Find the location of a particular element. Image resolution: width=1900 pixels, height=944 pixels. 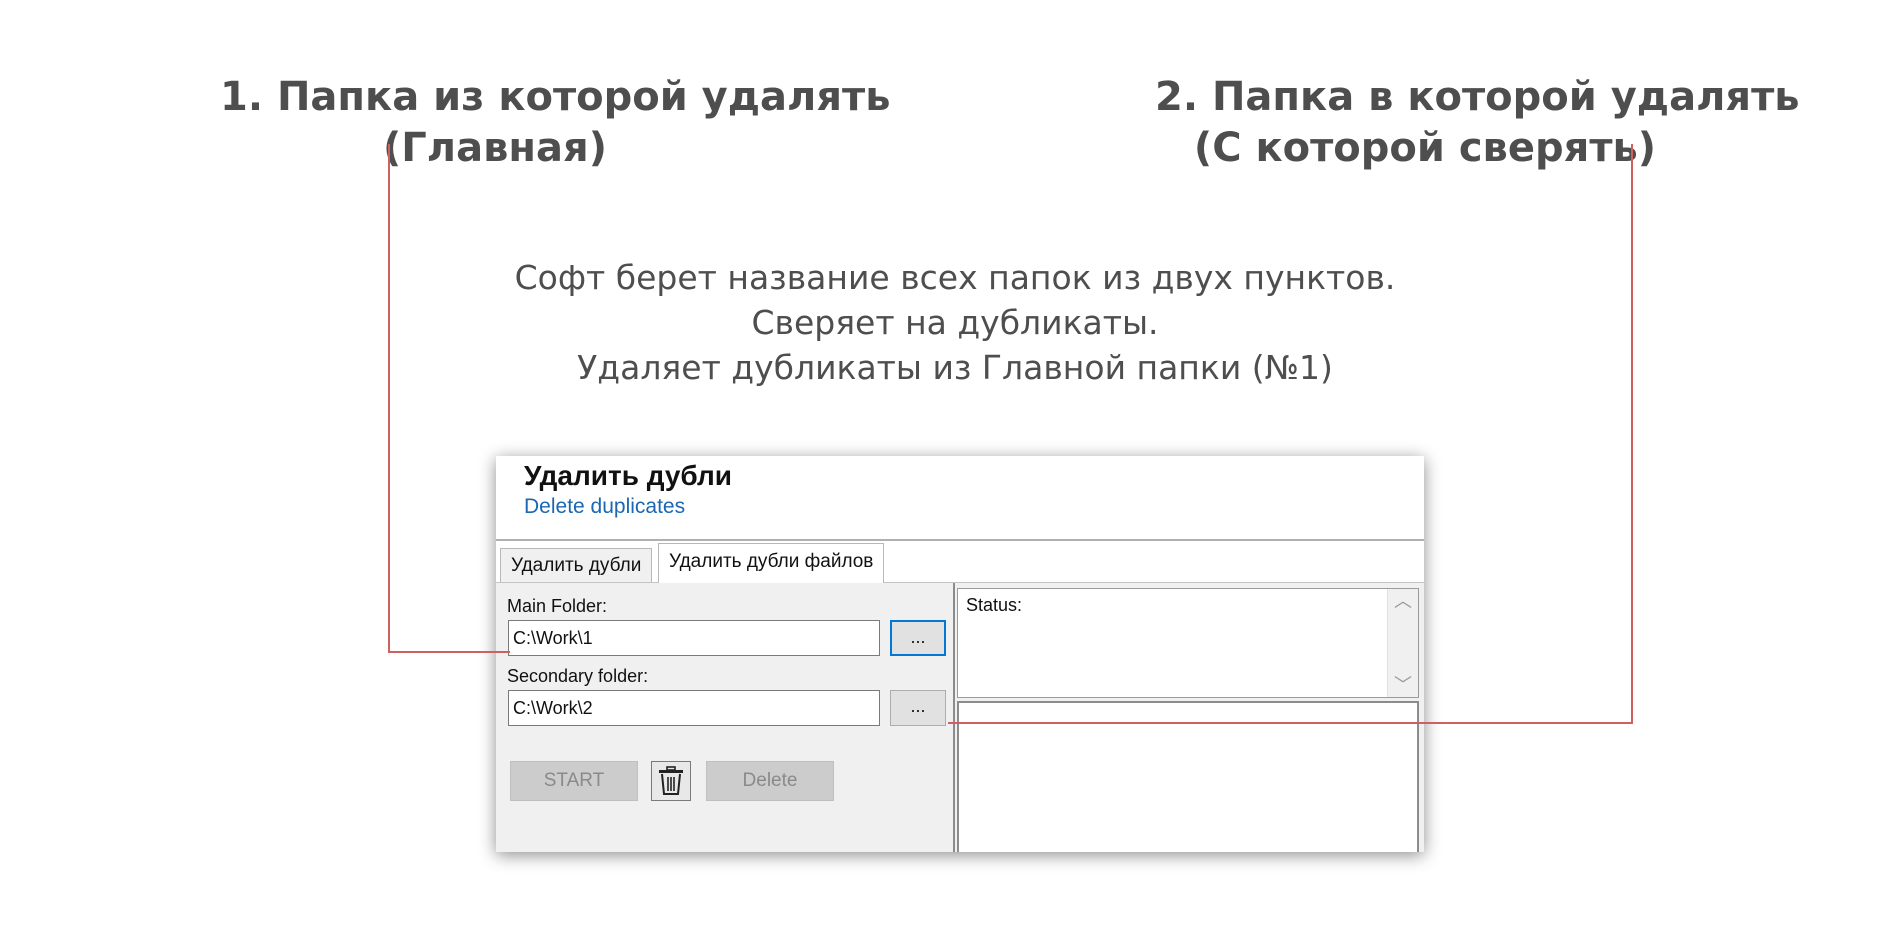

tab-delete-duplicates: Удалить дубли is located at coordinates (576, 565).